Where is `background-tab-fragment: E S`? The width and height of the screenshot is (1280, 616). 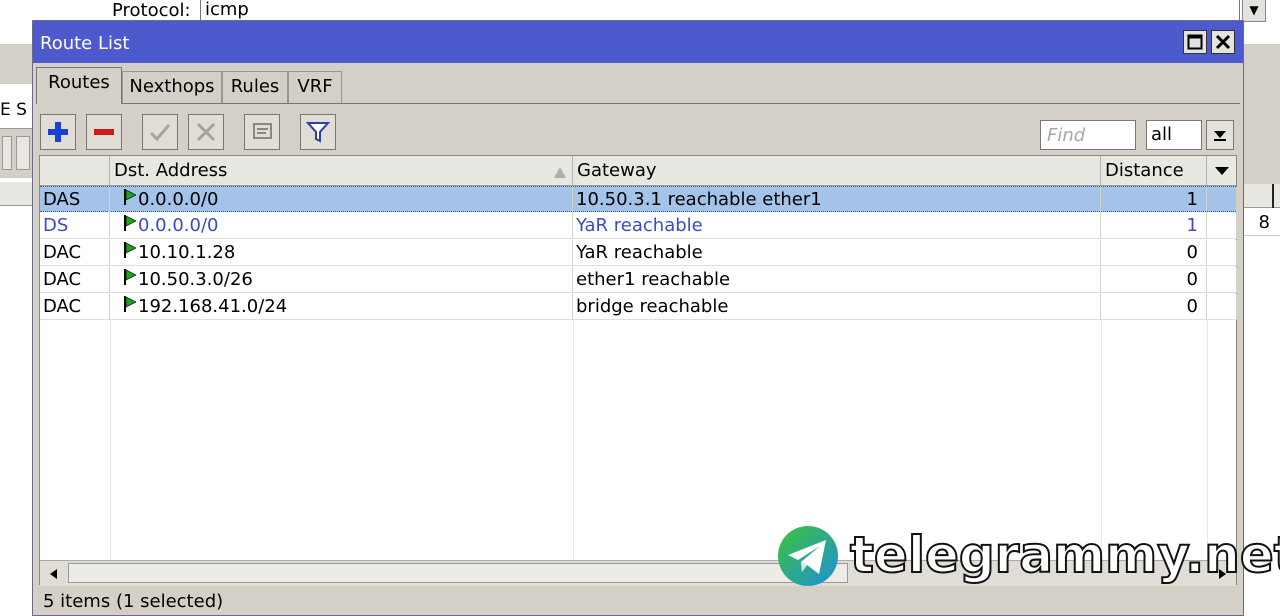
background-tab-fragment: E S is located at coordinates (13, 110).